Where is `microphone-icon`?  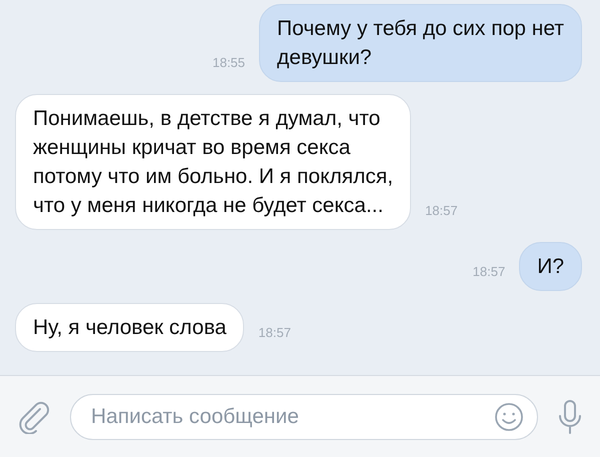
microphone-icon is located at coordinates (570, 416).